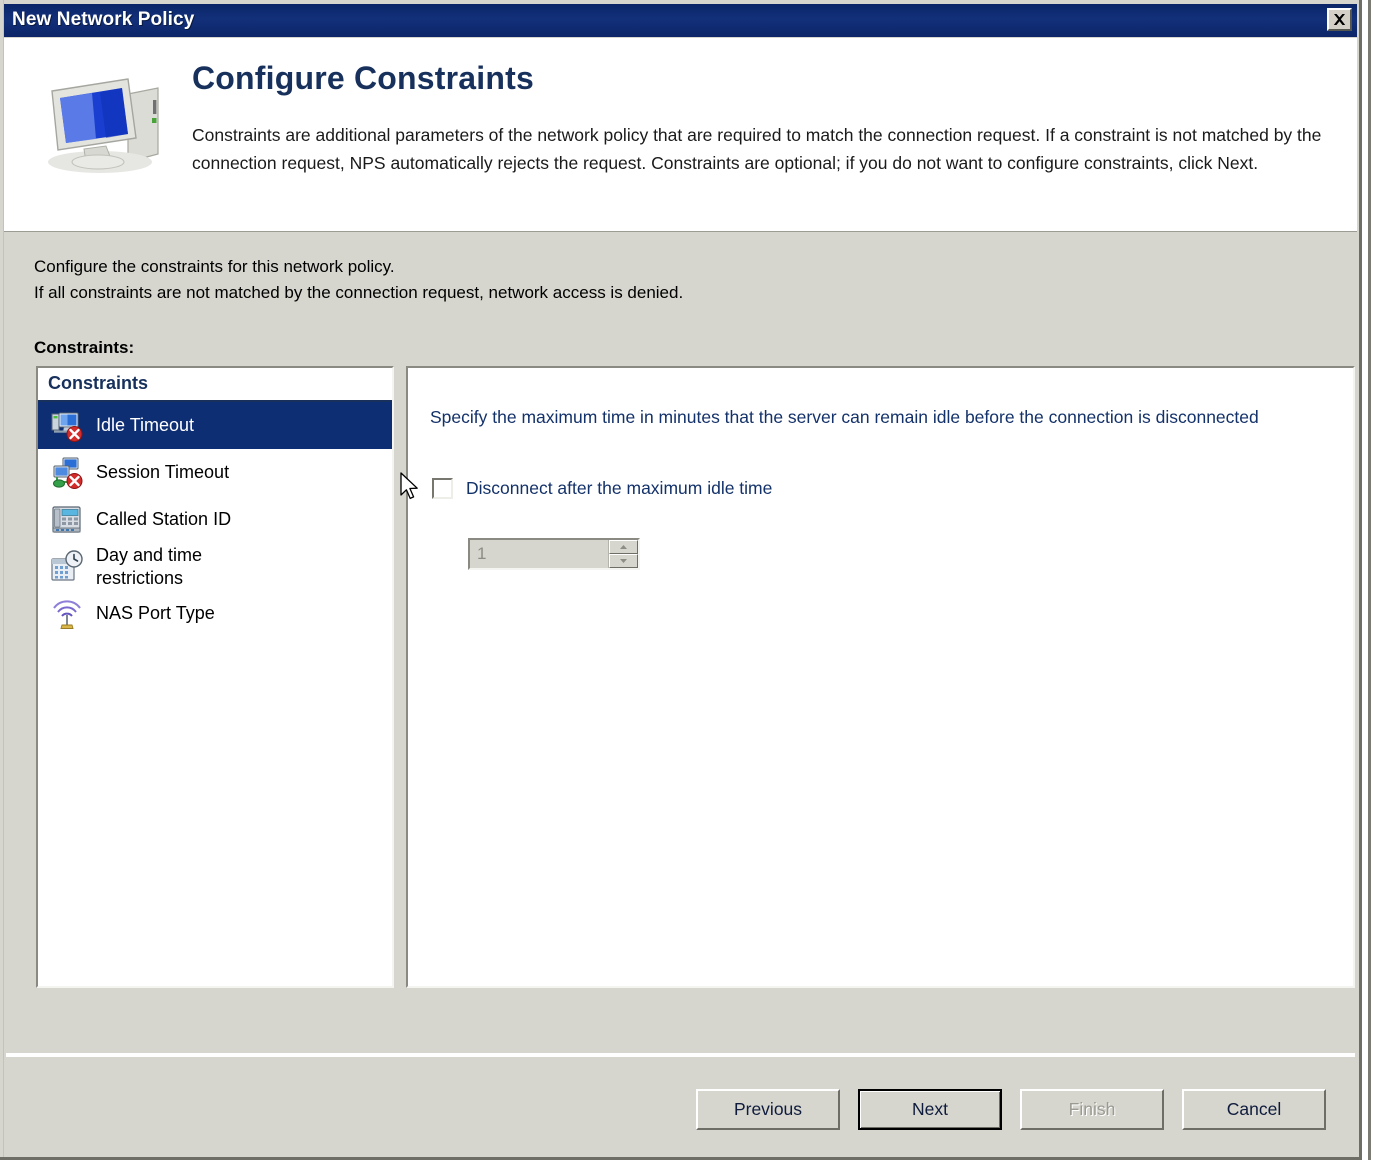 This screenshot has width=1374, height=1168. I want to click on list-item-nas-port-type: NAS Port Type, so click(215, 613).